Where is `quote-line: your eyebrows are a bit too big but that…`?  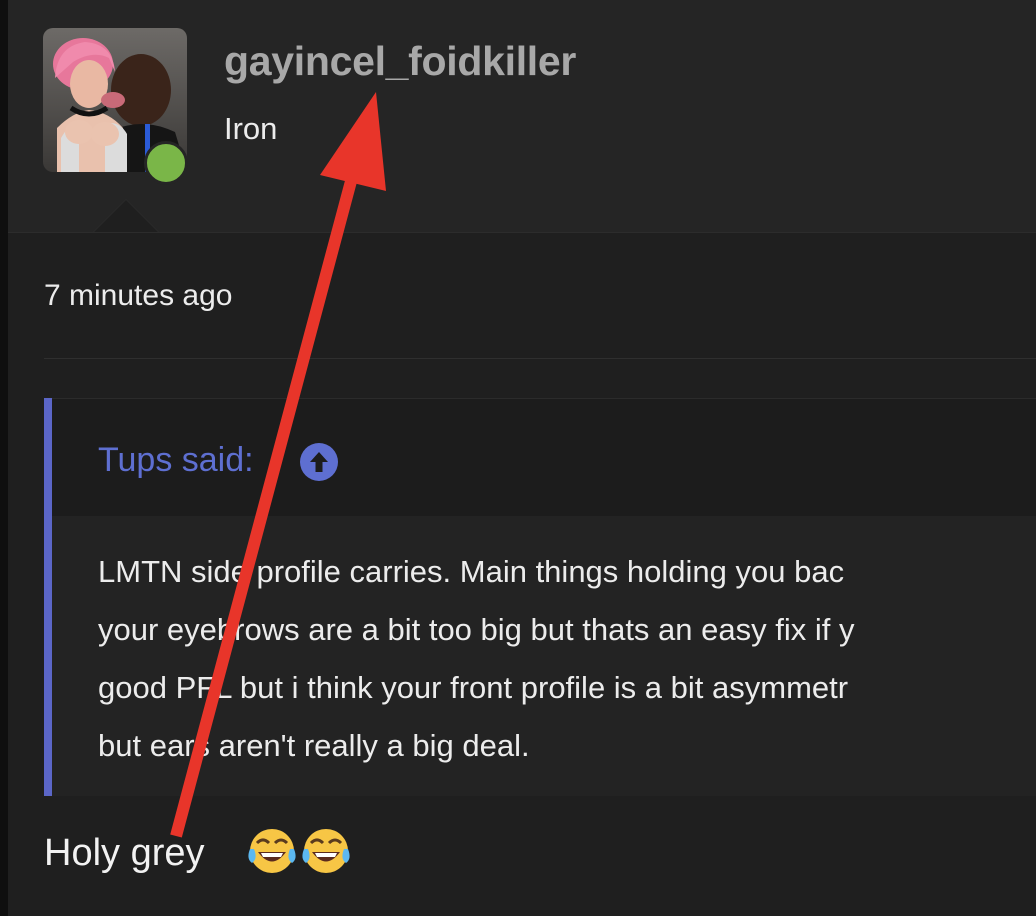 quote-line: your eyebrows are a bit too big but that… is located at coordinates (476, 629).